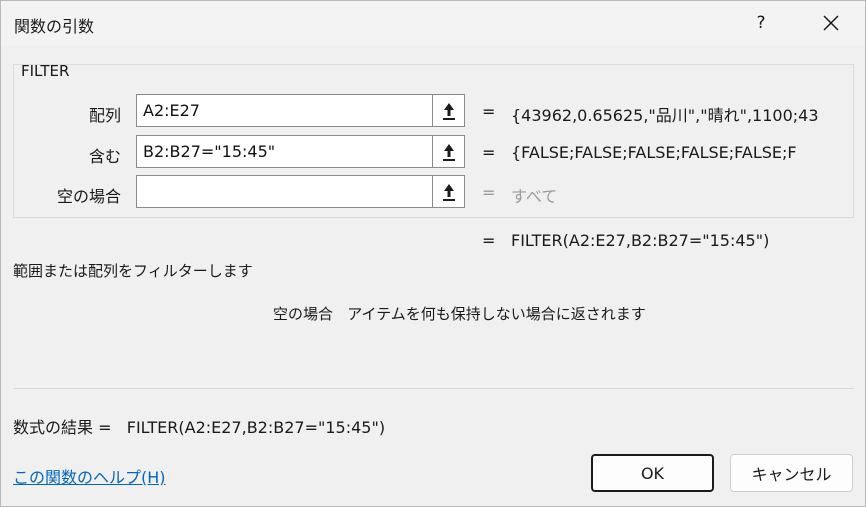 This screenshot has height=507, width=866. I want to click on arg-label-include: 含む, so click(104, 156).